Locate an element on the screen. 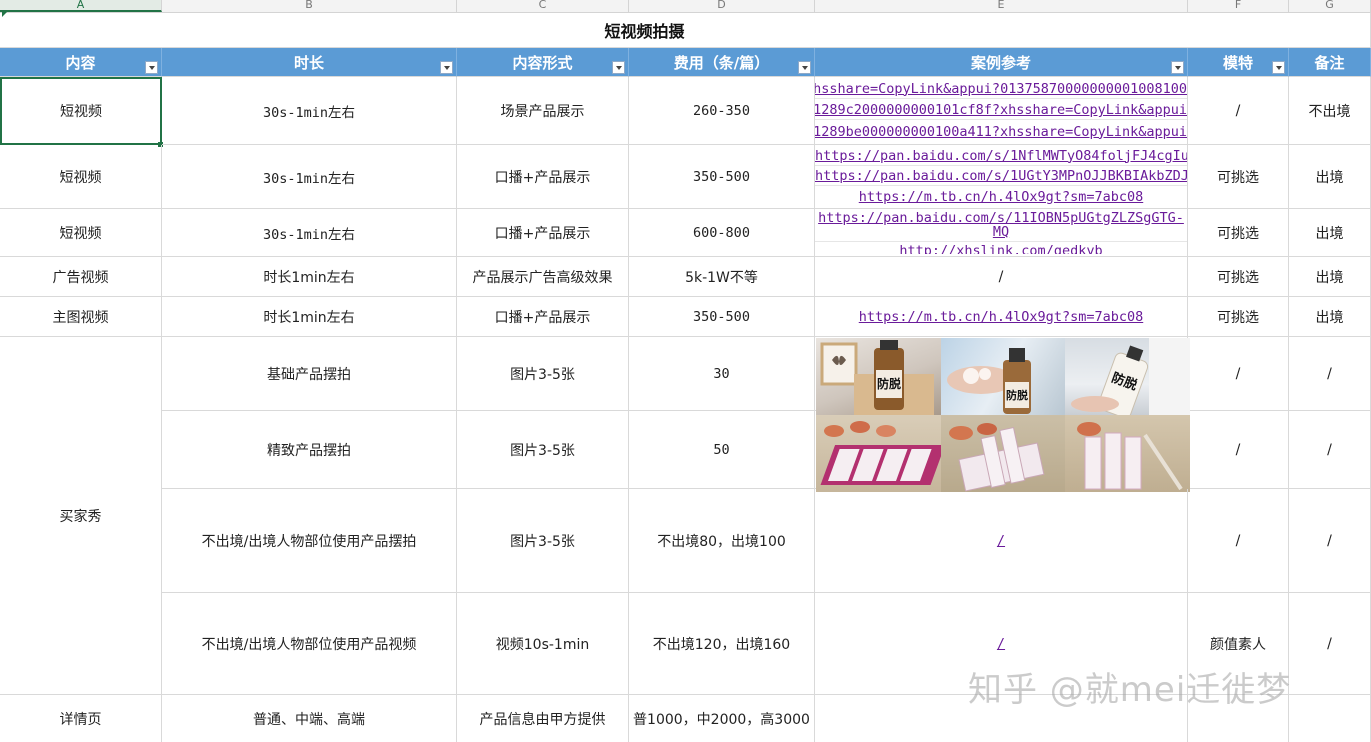 The height and width of the screenshot is (742, 1371). header-duration-label: 时长 is located at coordinates (308, 62).